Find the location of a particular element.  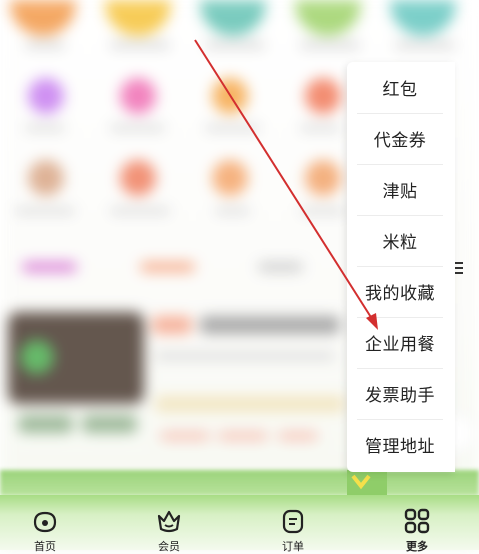

nav-label-orders: 订单 is located at coordinates (293, 546).